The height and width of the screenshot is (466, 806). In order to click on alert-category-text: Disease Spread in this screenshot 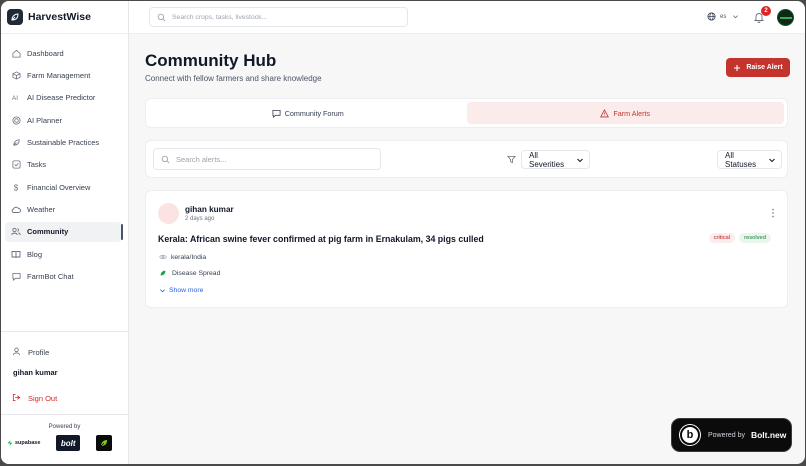, I will do `click(196, 273)`.